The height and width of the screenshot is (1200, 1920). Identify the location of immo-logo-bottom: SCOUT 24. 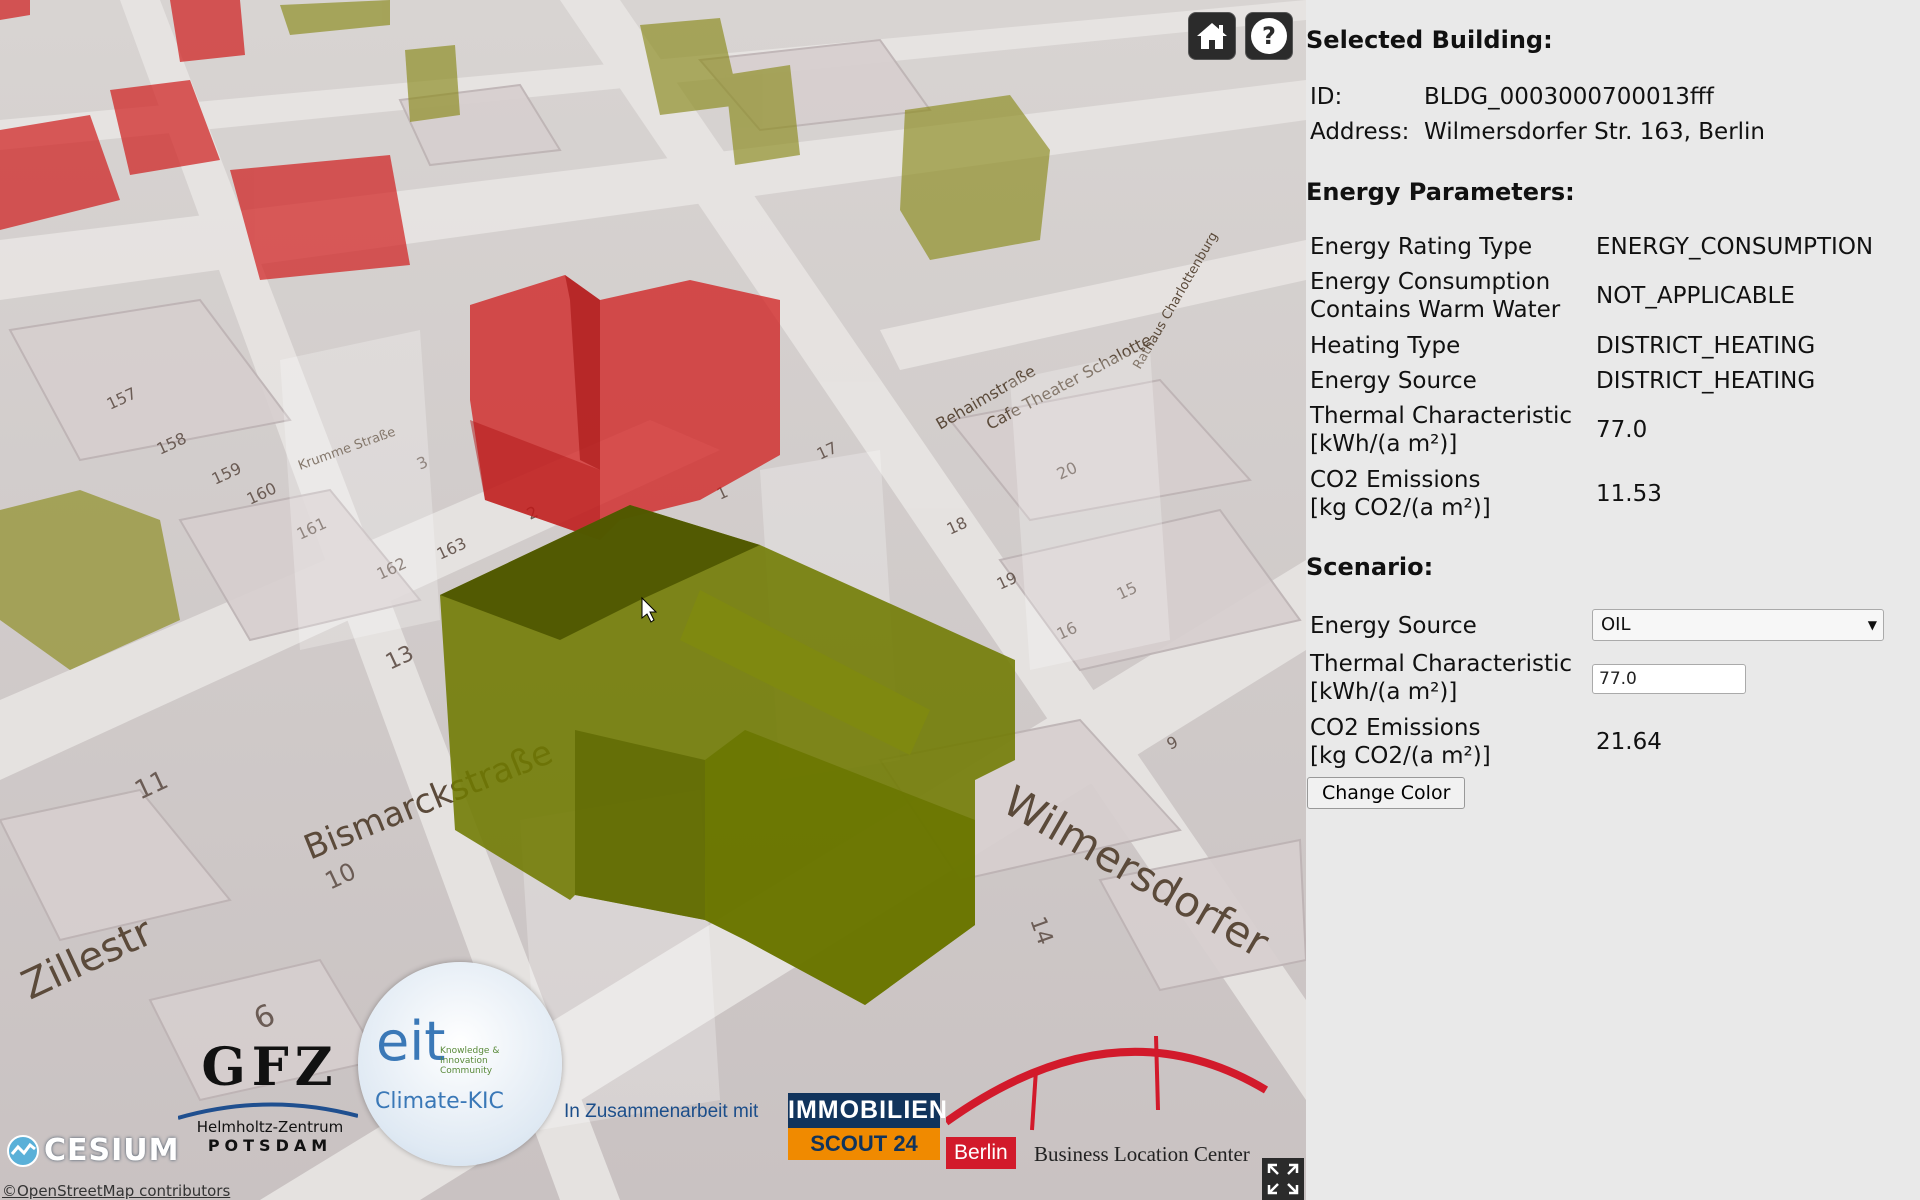
(864, 1144).